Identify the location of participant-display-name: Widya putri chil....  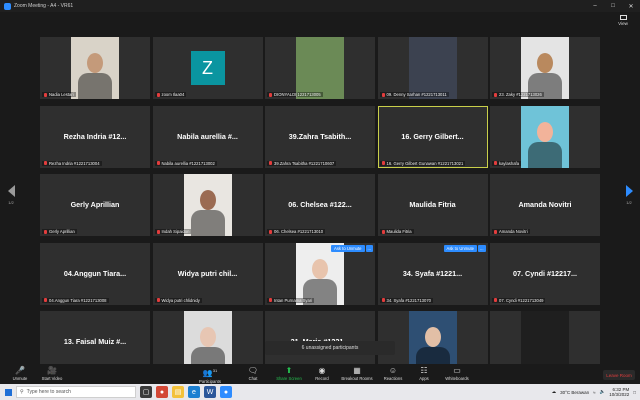
(207, 273).